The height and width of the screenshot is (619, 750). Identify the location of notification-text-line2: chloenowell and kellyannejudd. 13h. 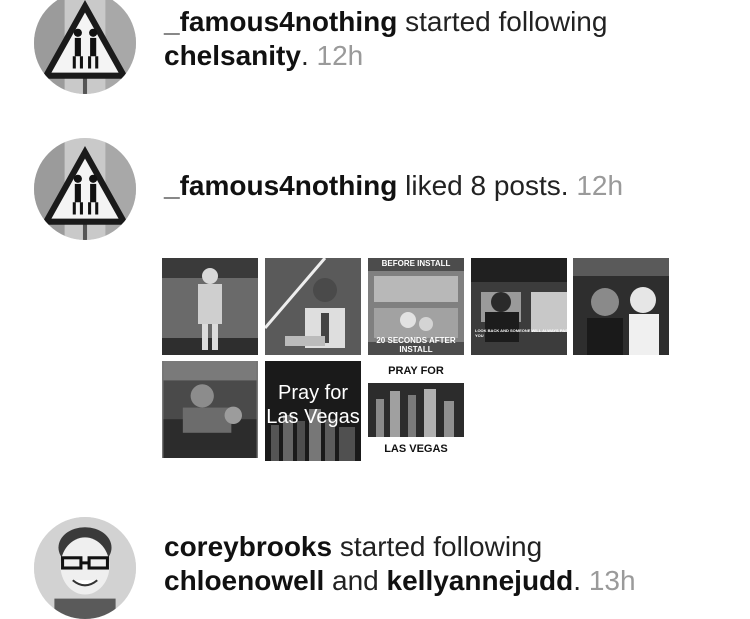
(400, 581).